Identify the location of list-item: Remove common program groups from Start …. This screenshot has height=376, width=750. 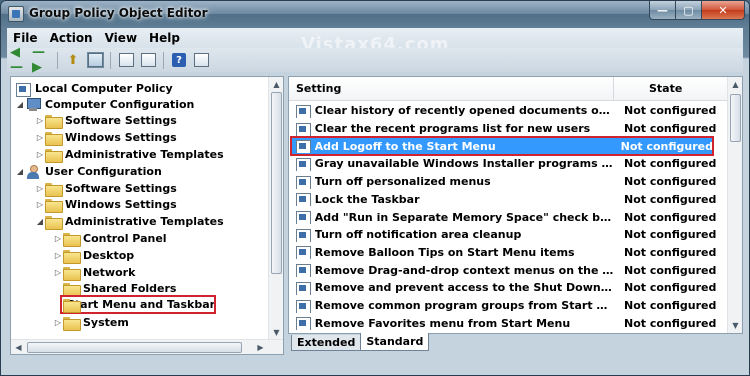
(509, 306).